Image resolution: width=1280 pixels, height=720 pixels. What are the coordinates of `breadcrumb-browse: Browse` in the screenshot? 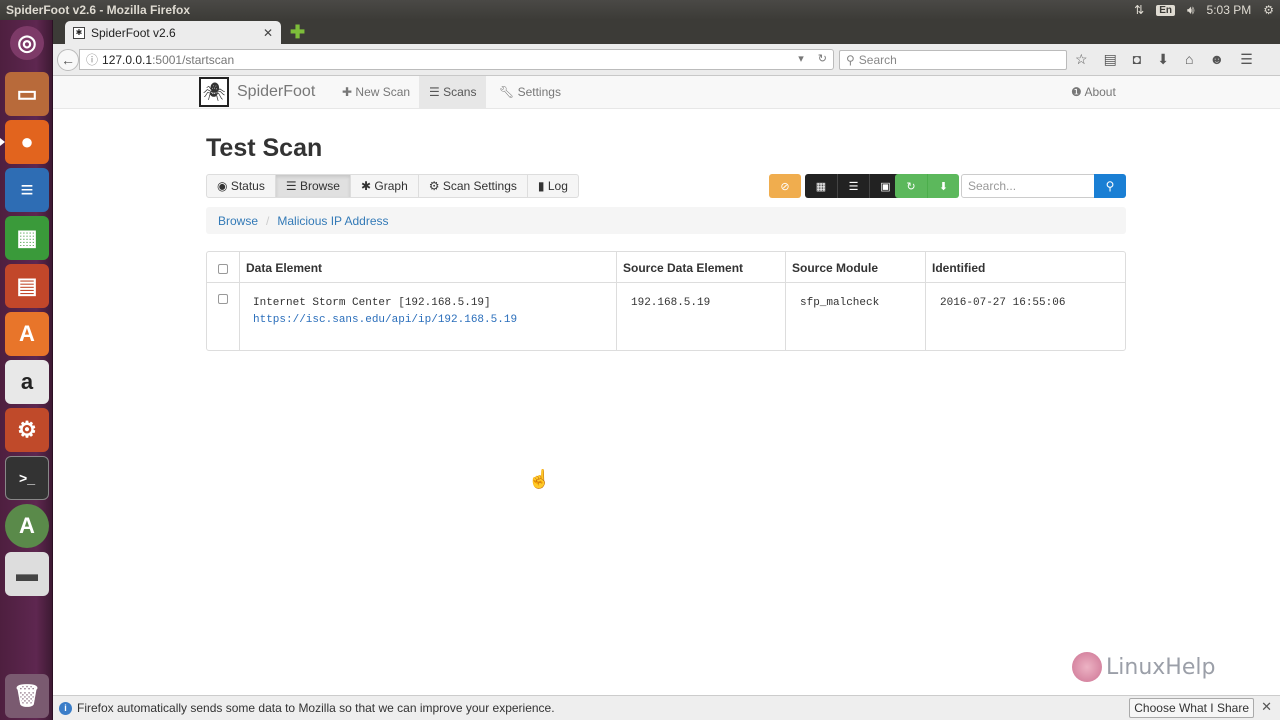 It's located at (238, 221).